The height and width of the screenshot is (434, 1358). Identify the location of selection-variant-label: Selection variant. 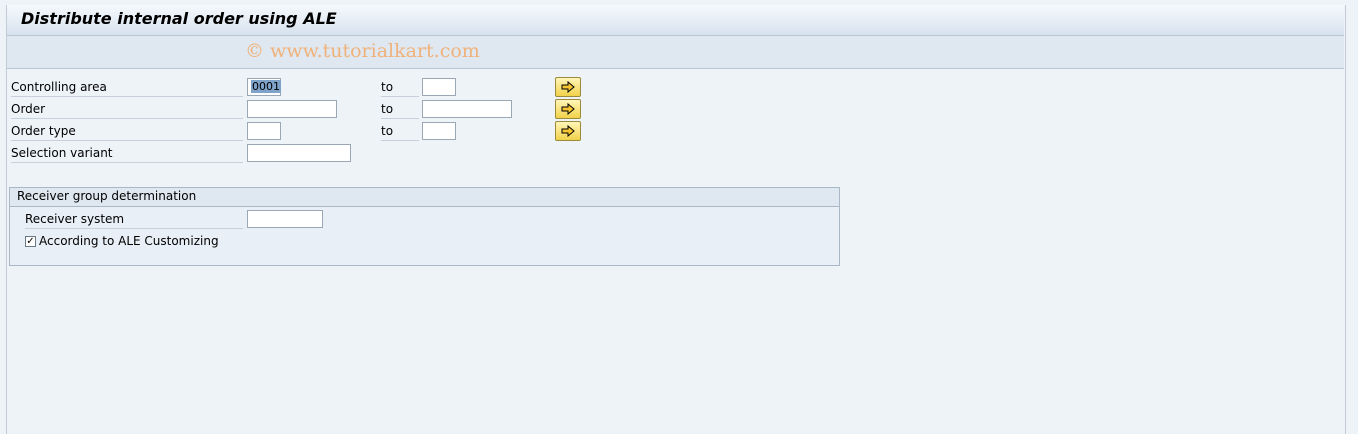
(127, 153).